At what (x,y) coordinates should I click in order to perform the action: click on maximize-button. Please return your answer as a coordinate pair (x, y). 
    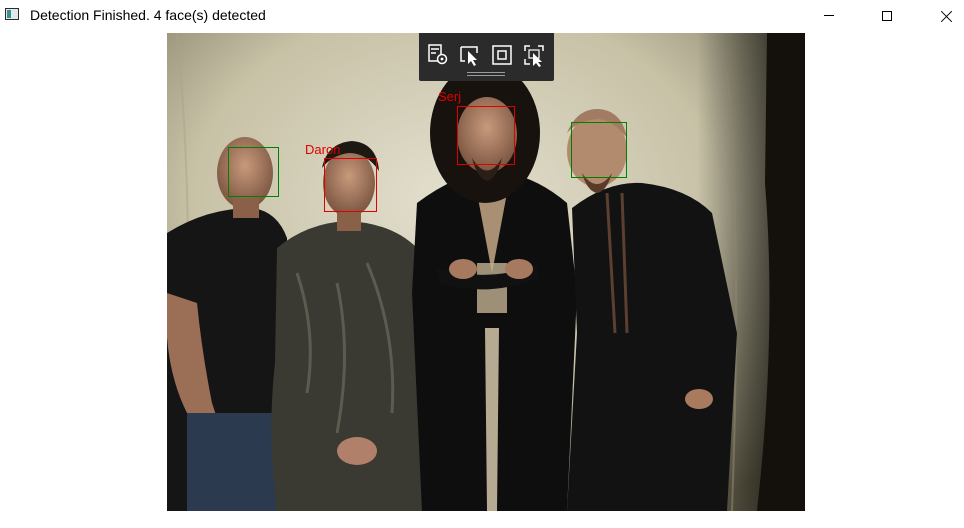
    Looking at the image, I should click on (887, 15).